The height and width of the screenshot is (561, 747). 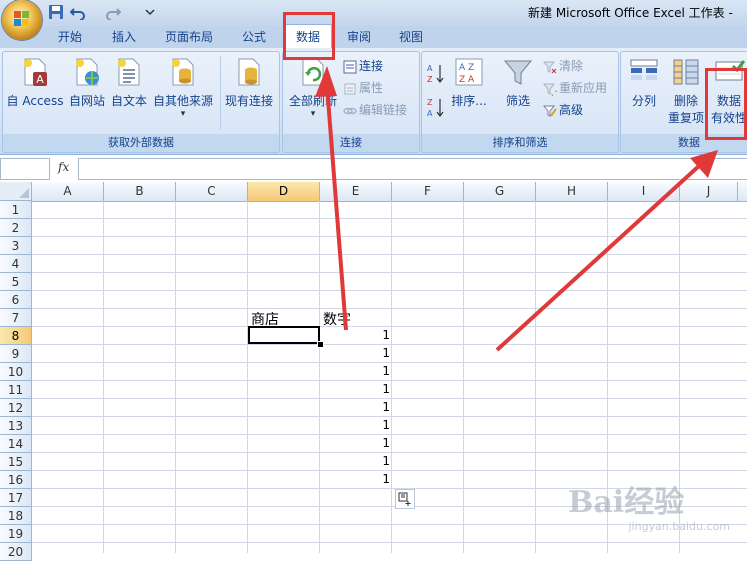 I want to click on row-header-18: 18, so click(x=16, y=516).